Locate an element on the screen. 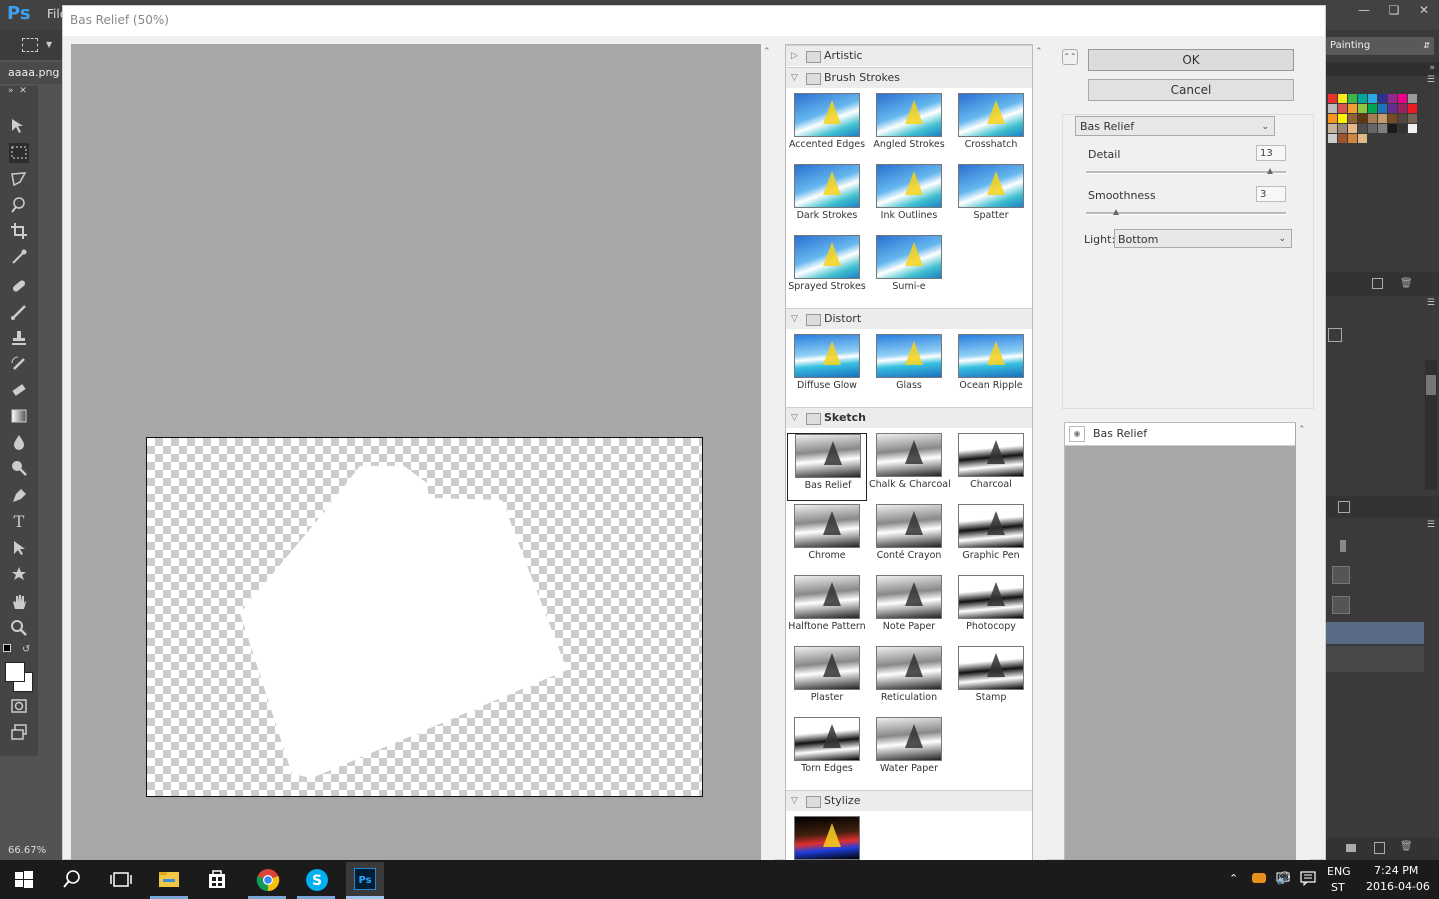  chevron-down-icon: ▼ is located at coordinates (49, 44).